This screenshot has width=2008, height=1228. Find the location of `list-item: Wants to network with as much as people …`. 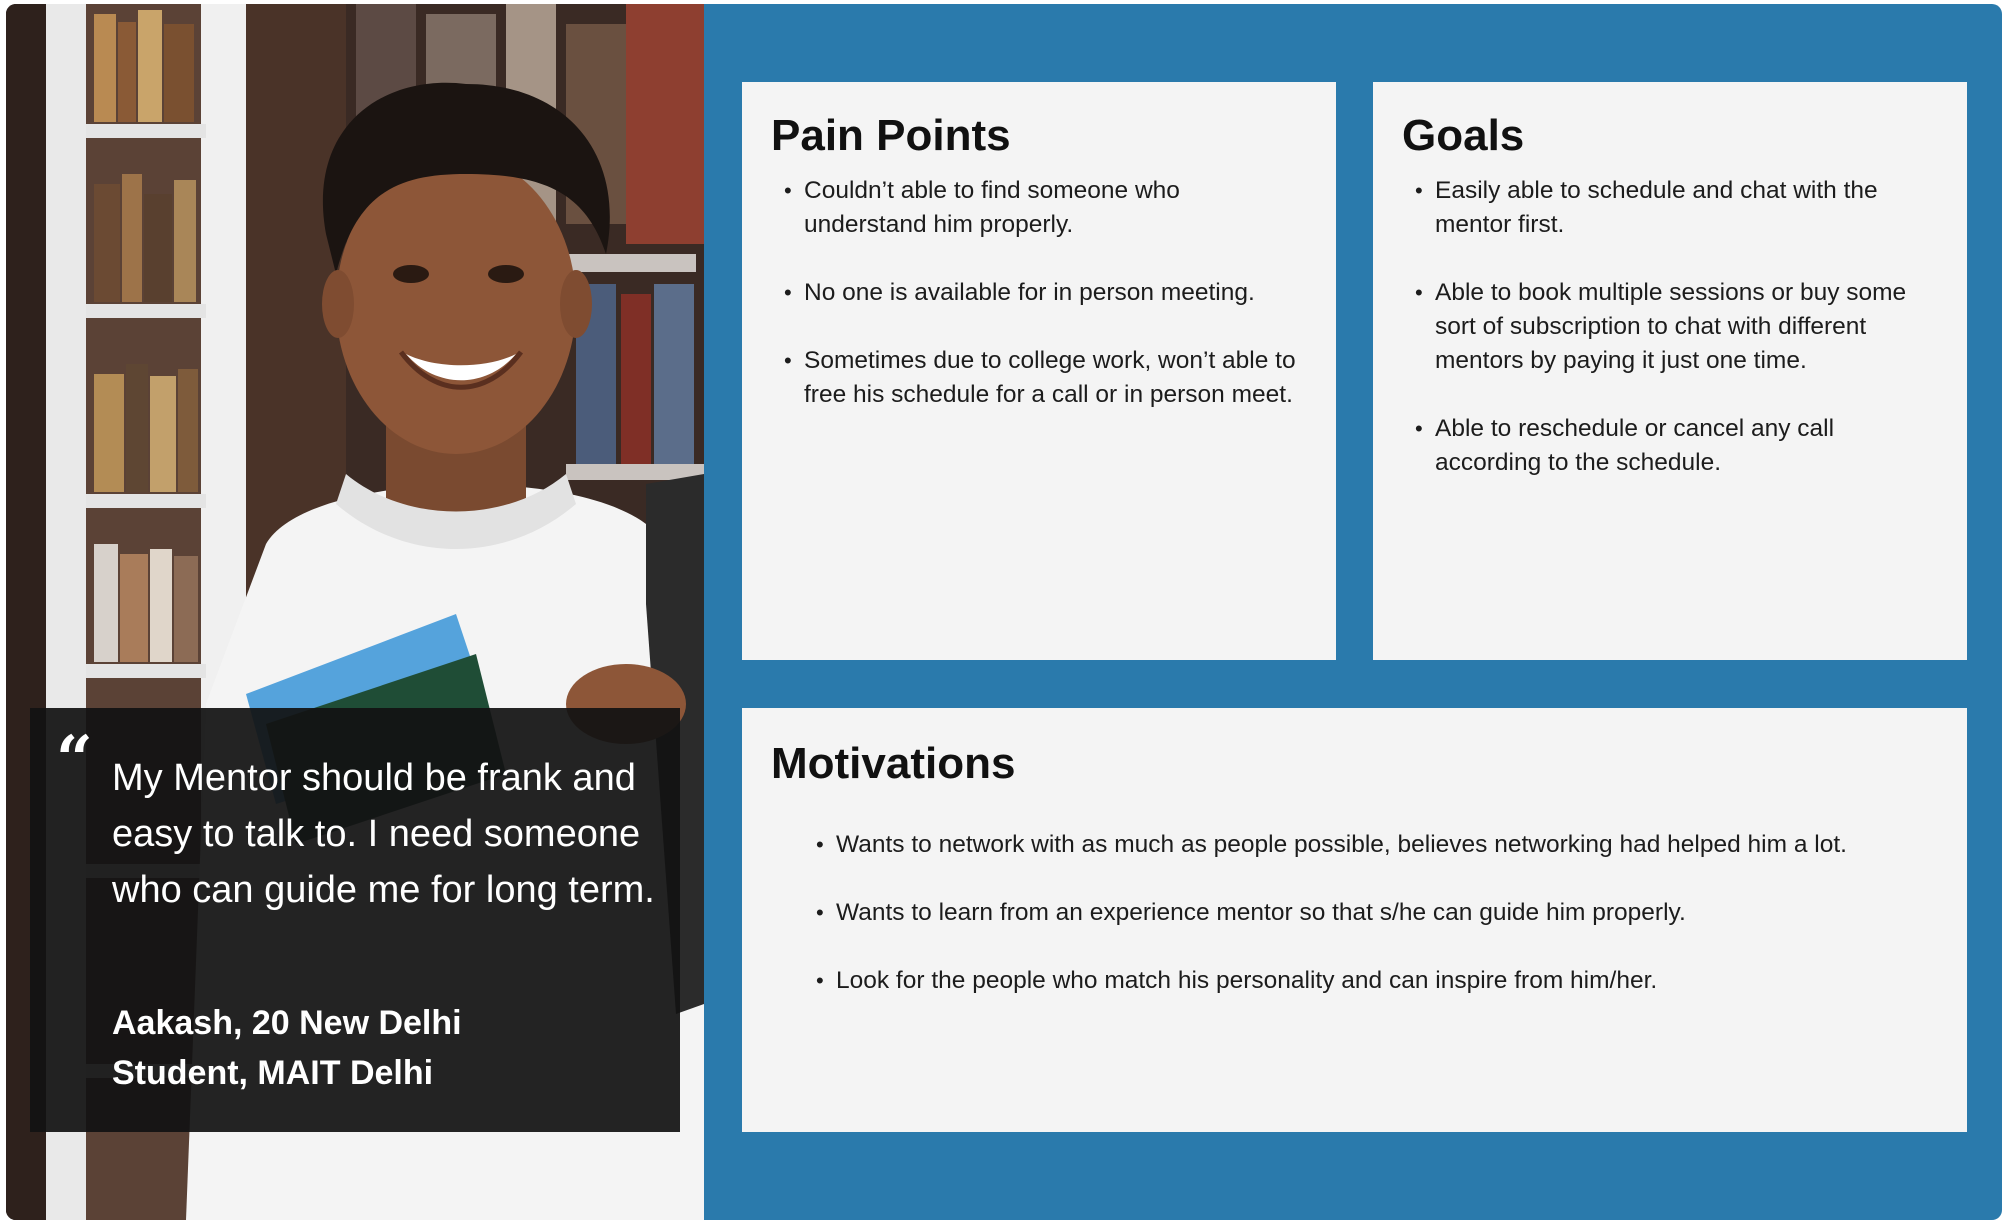

list-item: Wants to network with as much as people … is located at coordinates (1376, 845).